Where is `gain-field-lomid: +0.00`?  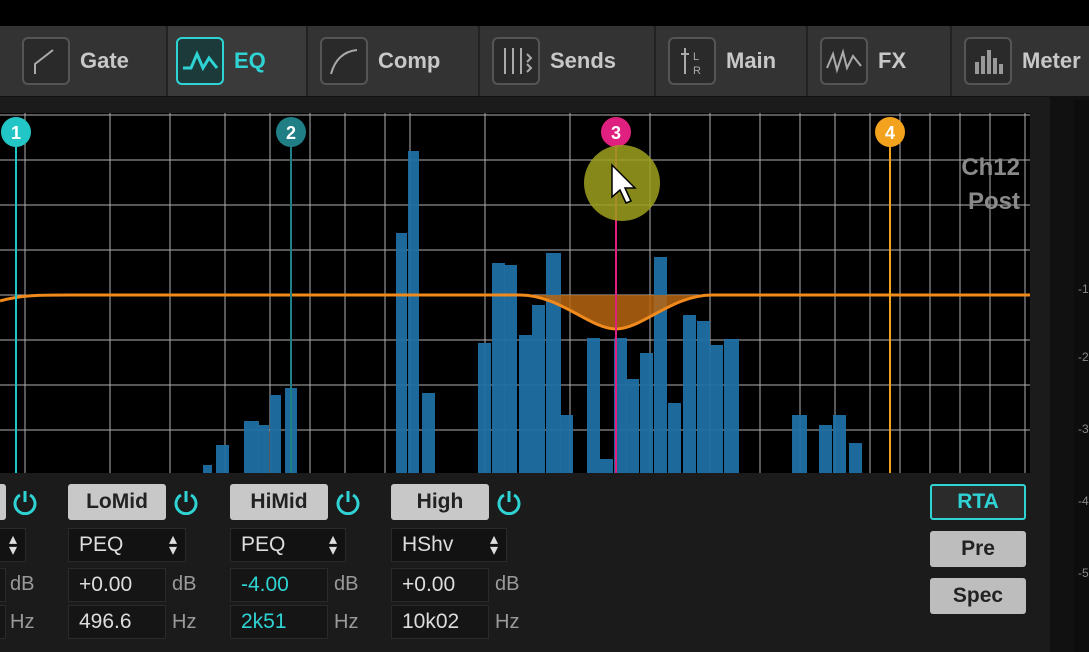 gain-field-lomid: +0.00 is located at coordinates (117, 585).